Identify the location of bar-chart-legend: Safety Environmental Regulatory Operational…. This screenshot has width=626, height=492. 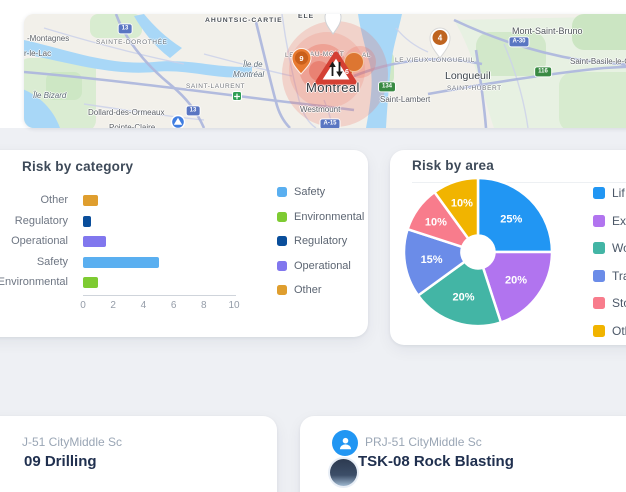
(320, 247).